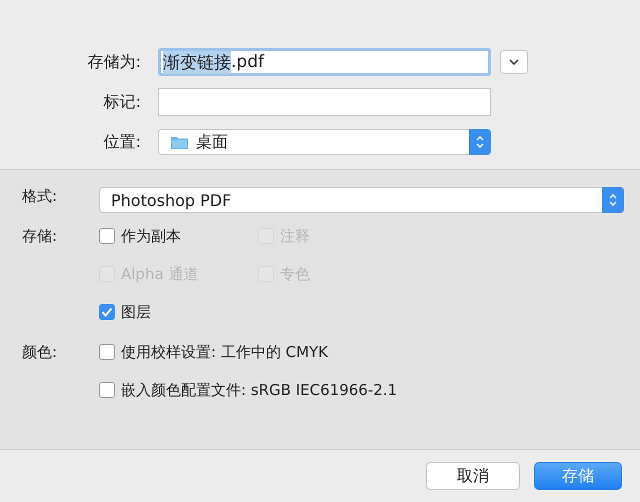 The image size is (640, 502). What do you see at coordinates (361, 200) in the screenshot?
I see `format-dropdown: Photoshop PDF` at bounding box center [361, 200].